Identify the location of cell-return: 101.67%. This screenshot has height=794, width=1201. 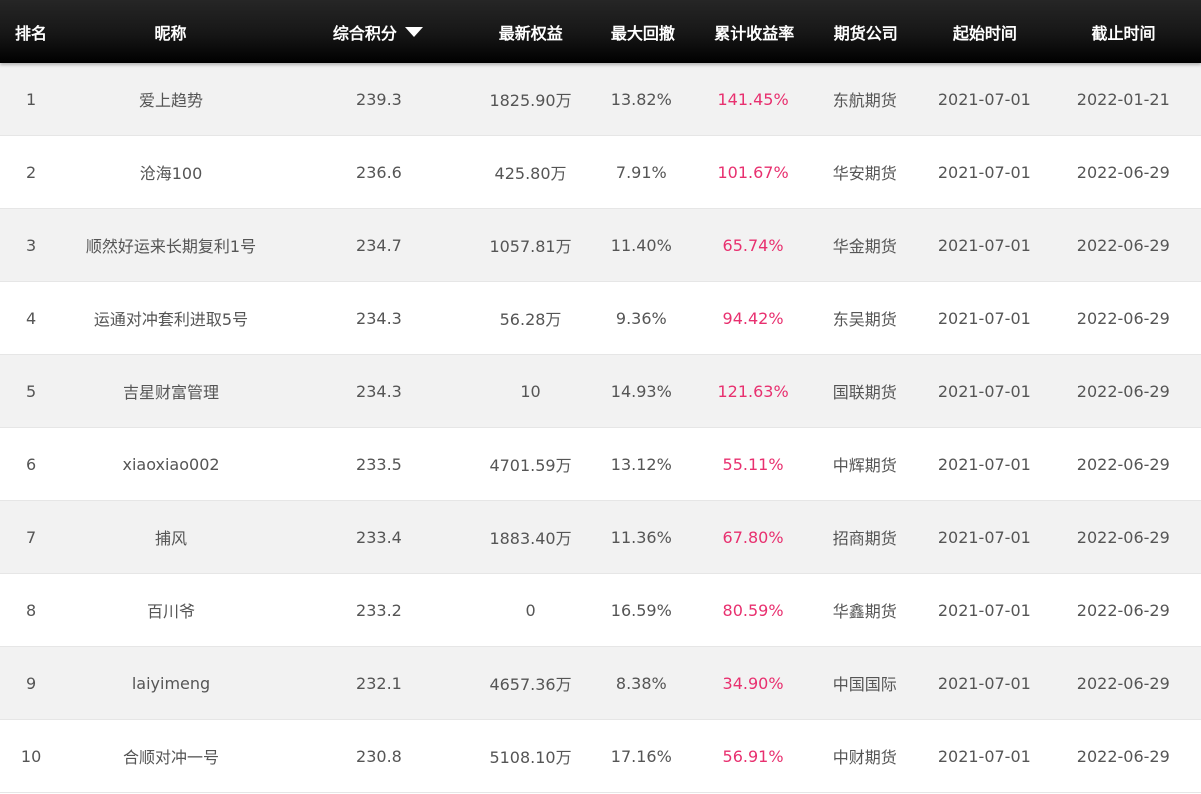
(753, 172).